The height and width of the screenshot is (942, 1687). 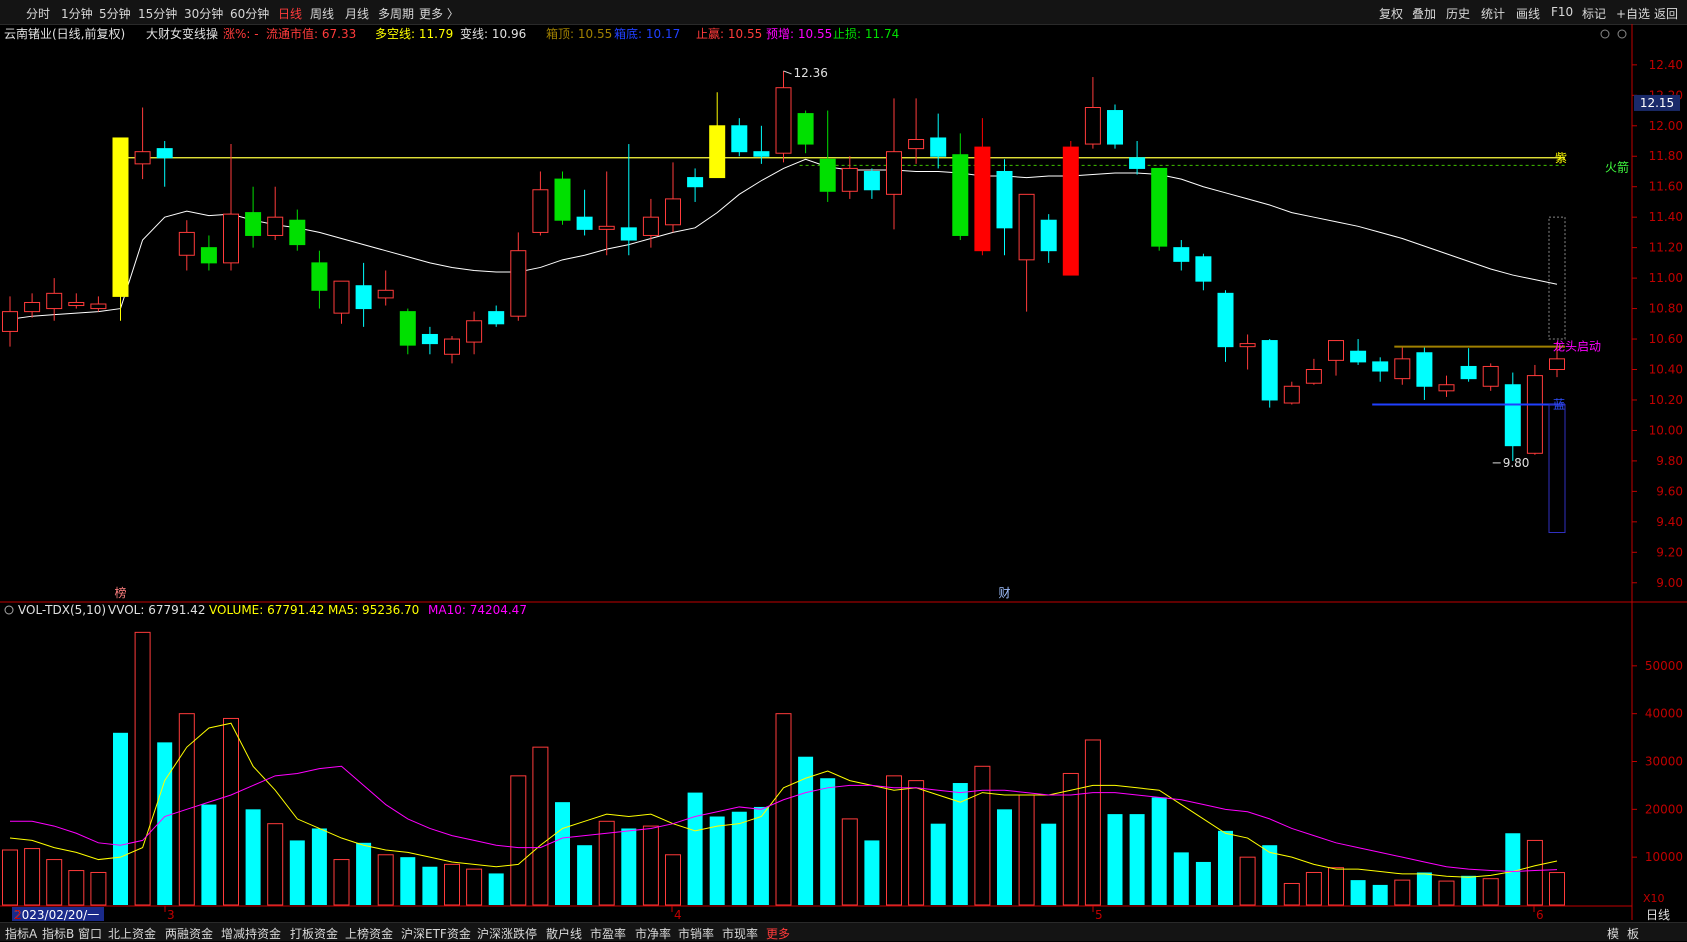 I want to click on close-icon, so click(x=1622, y=34).